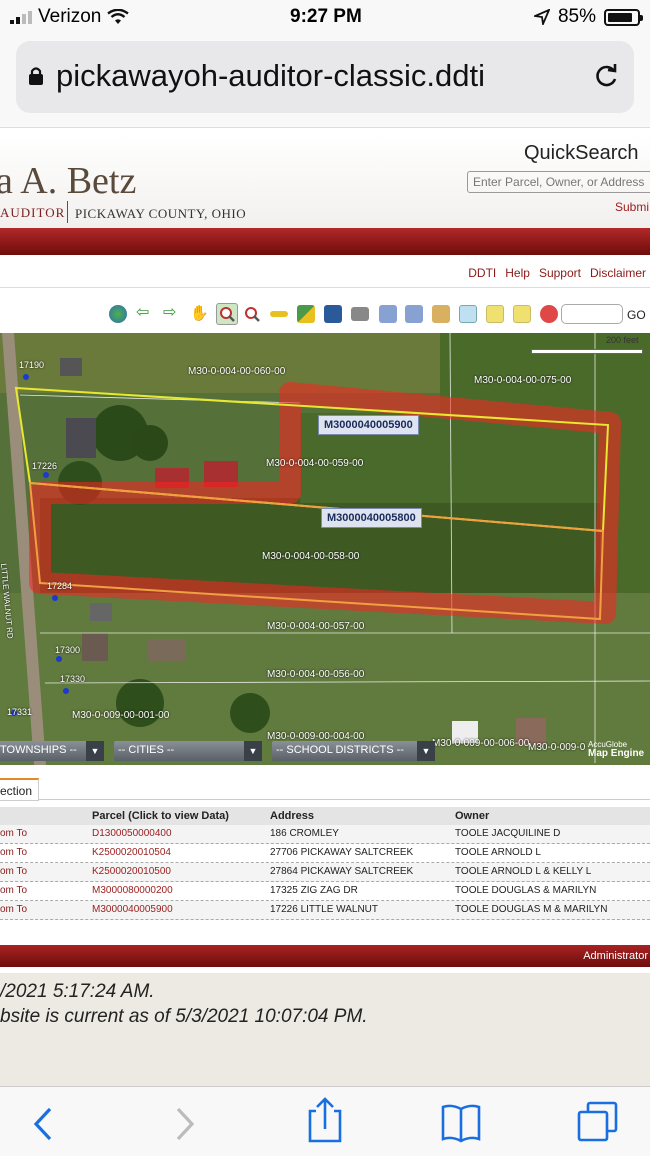 Image resolution: width=650 pixels, height=1157 pixels. What do you see at coordinates (132, 833) in the screenshot?
I see `parcel-link: D1300050000400` at bounding box center [132, 833].